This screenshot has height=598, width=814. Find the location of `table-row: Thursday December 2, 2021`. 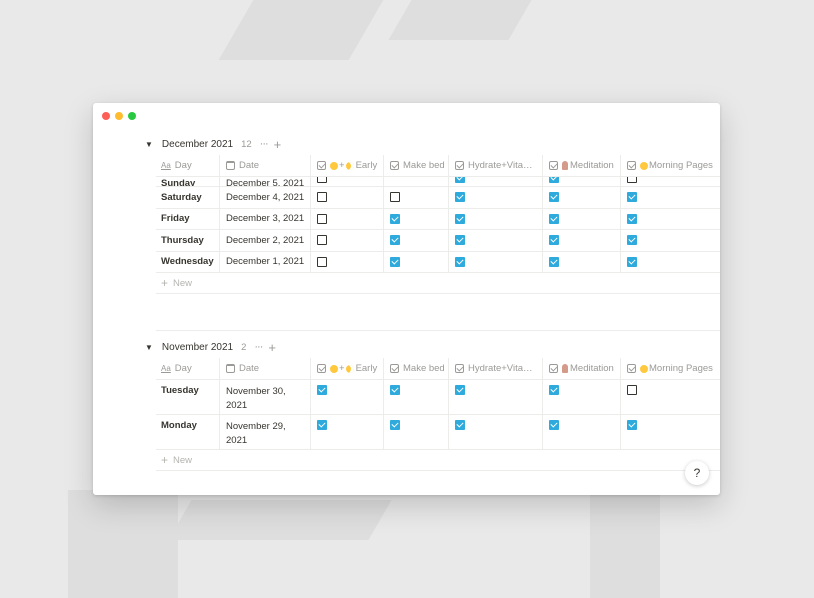

table-row: Thursday December 2, 2021 is located at coordinates (438, 241).